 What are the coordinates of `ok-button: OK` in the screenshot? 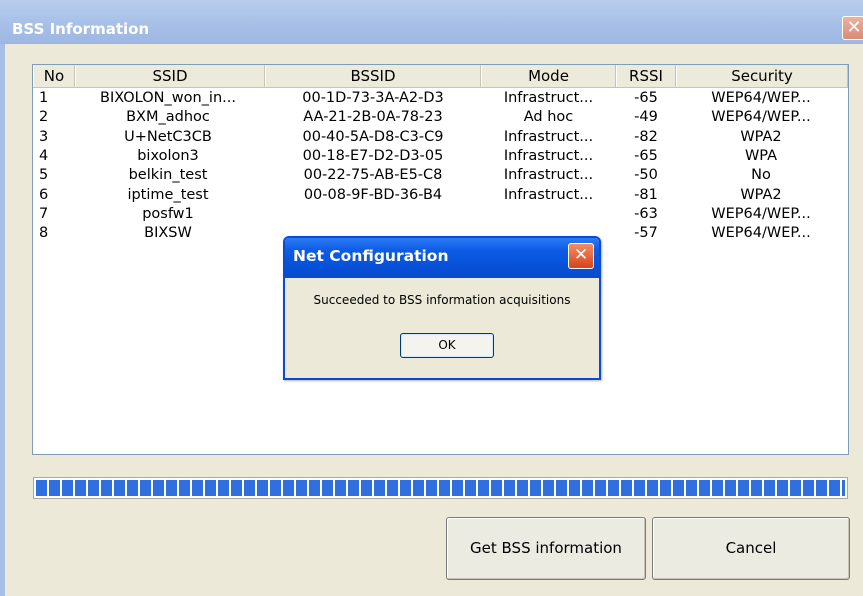 It's located at (447, 345).